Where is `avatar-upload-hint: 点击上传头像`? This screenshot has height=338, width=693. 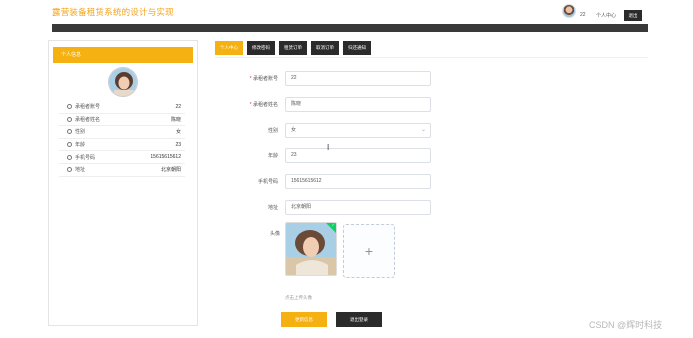
avatar-upload-hint: 点击上传头像 is located at coordinates (298, 297).